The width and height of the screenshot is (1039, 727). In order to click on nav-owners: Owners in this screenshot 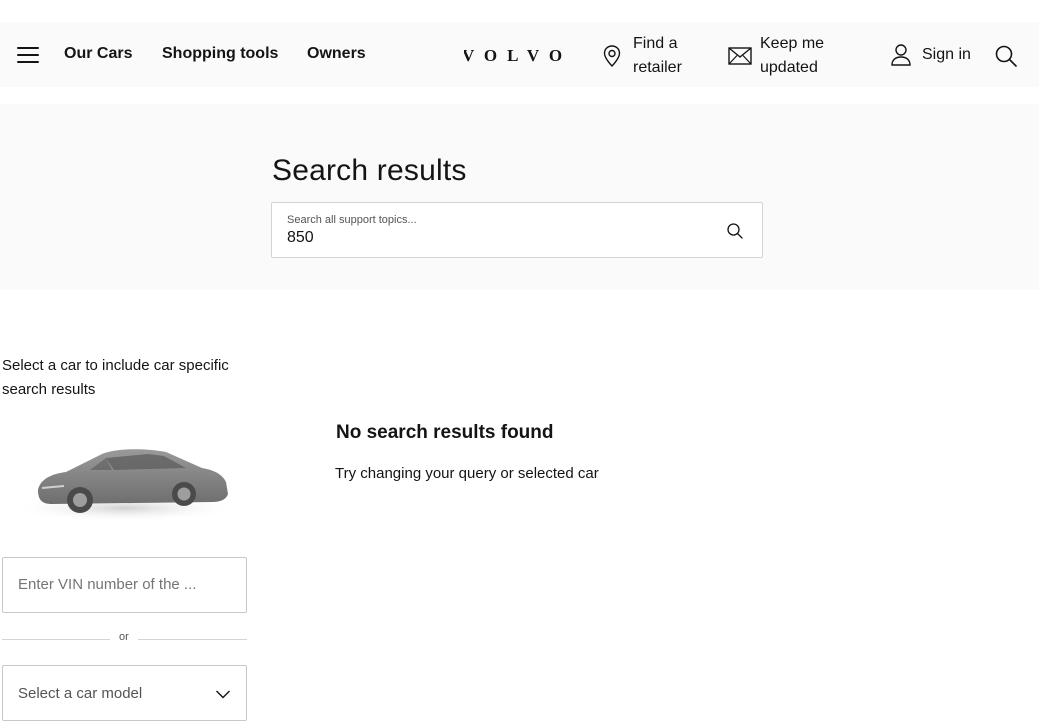, I will do `click(336, 54)`.